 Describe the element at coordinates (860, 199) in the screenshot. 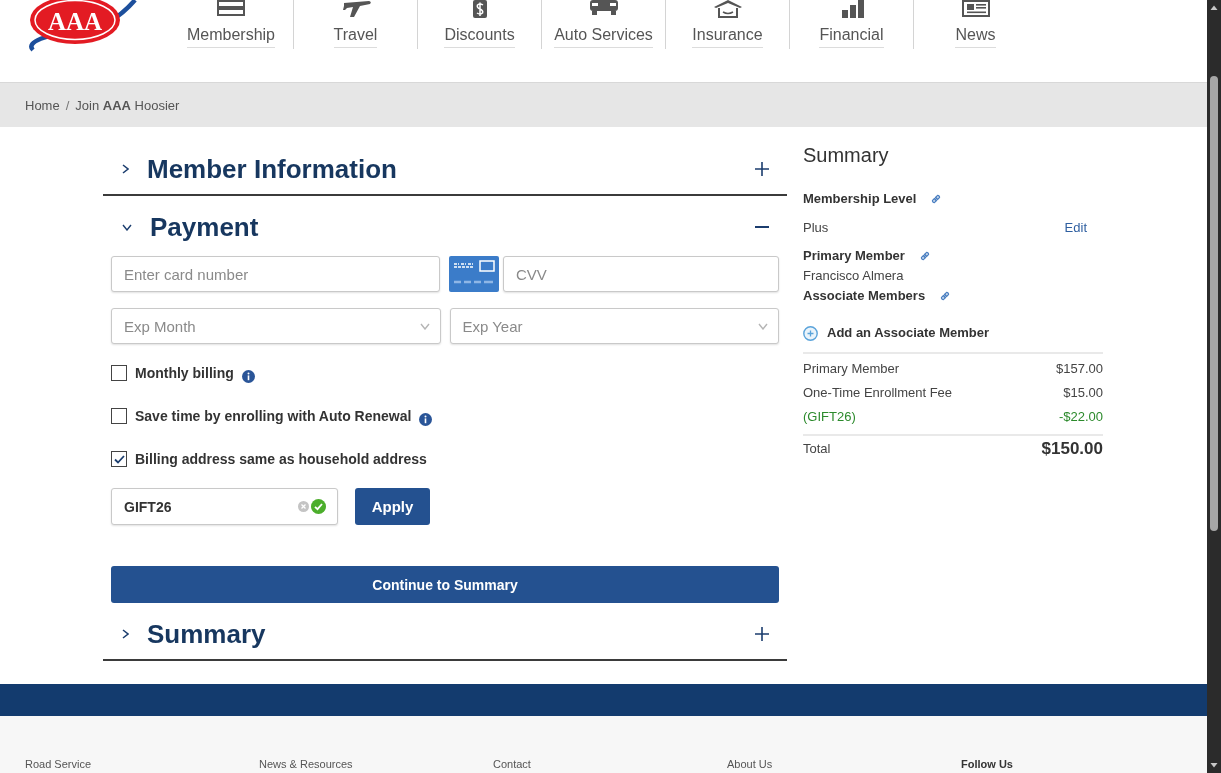

I see `membership-level-label: Membership Level` at that location.